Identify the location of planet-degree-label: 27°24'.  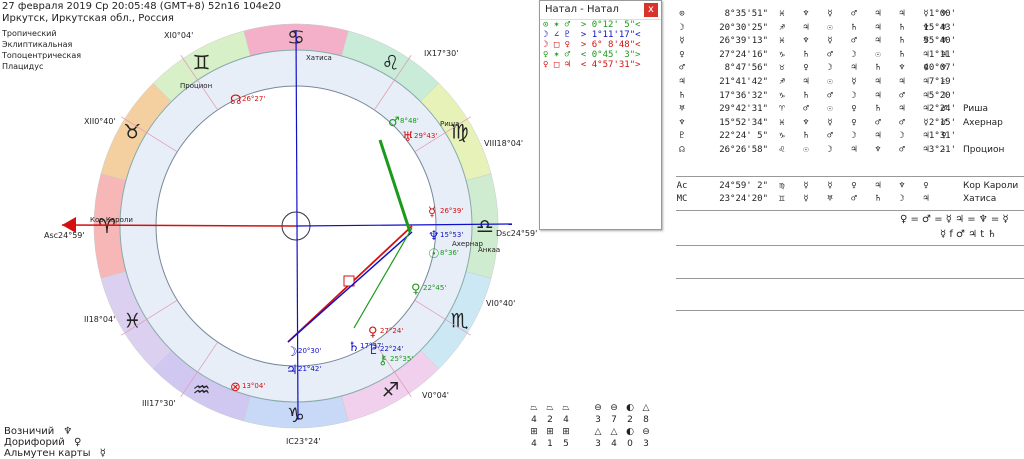
(391, 331).